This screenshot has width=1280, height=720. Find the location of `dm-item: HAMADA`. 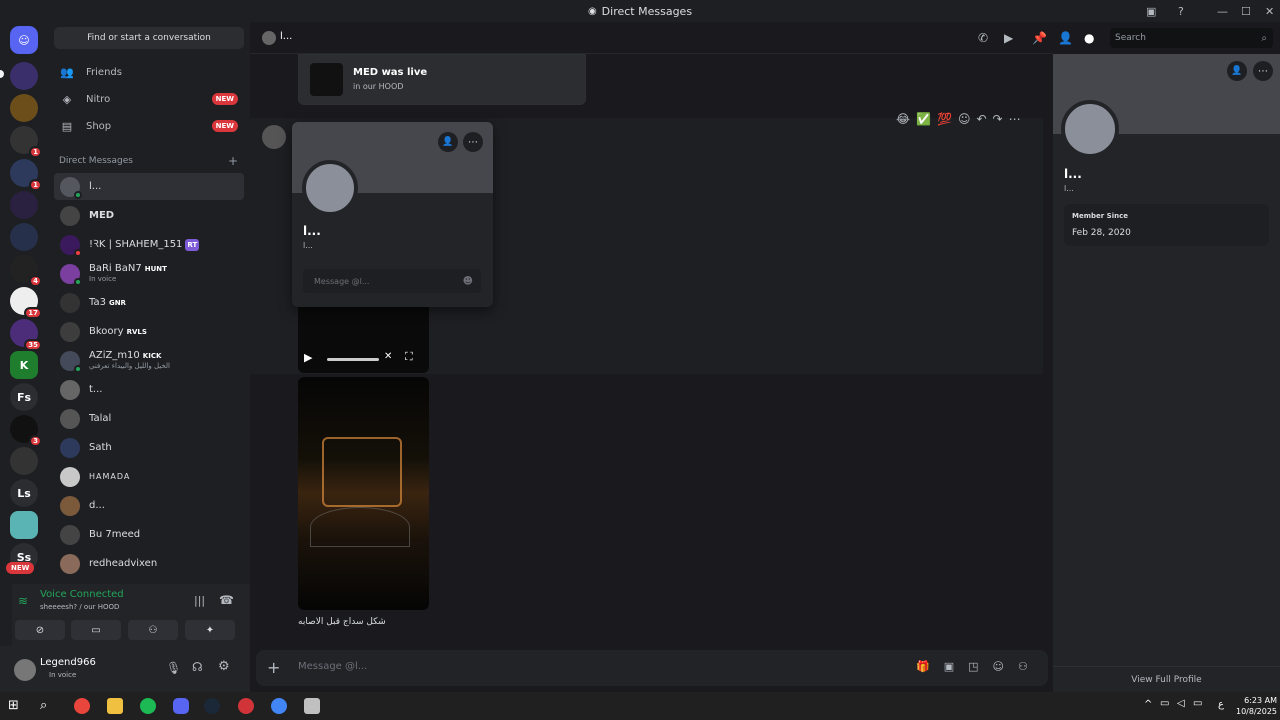

dm-item: HAMADA is located at coordinates (149, 476).